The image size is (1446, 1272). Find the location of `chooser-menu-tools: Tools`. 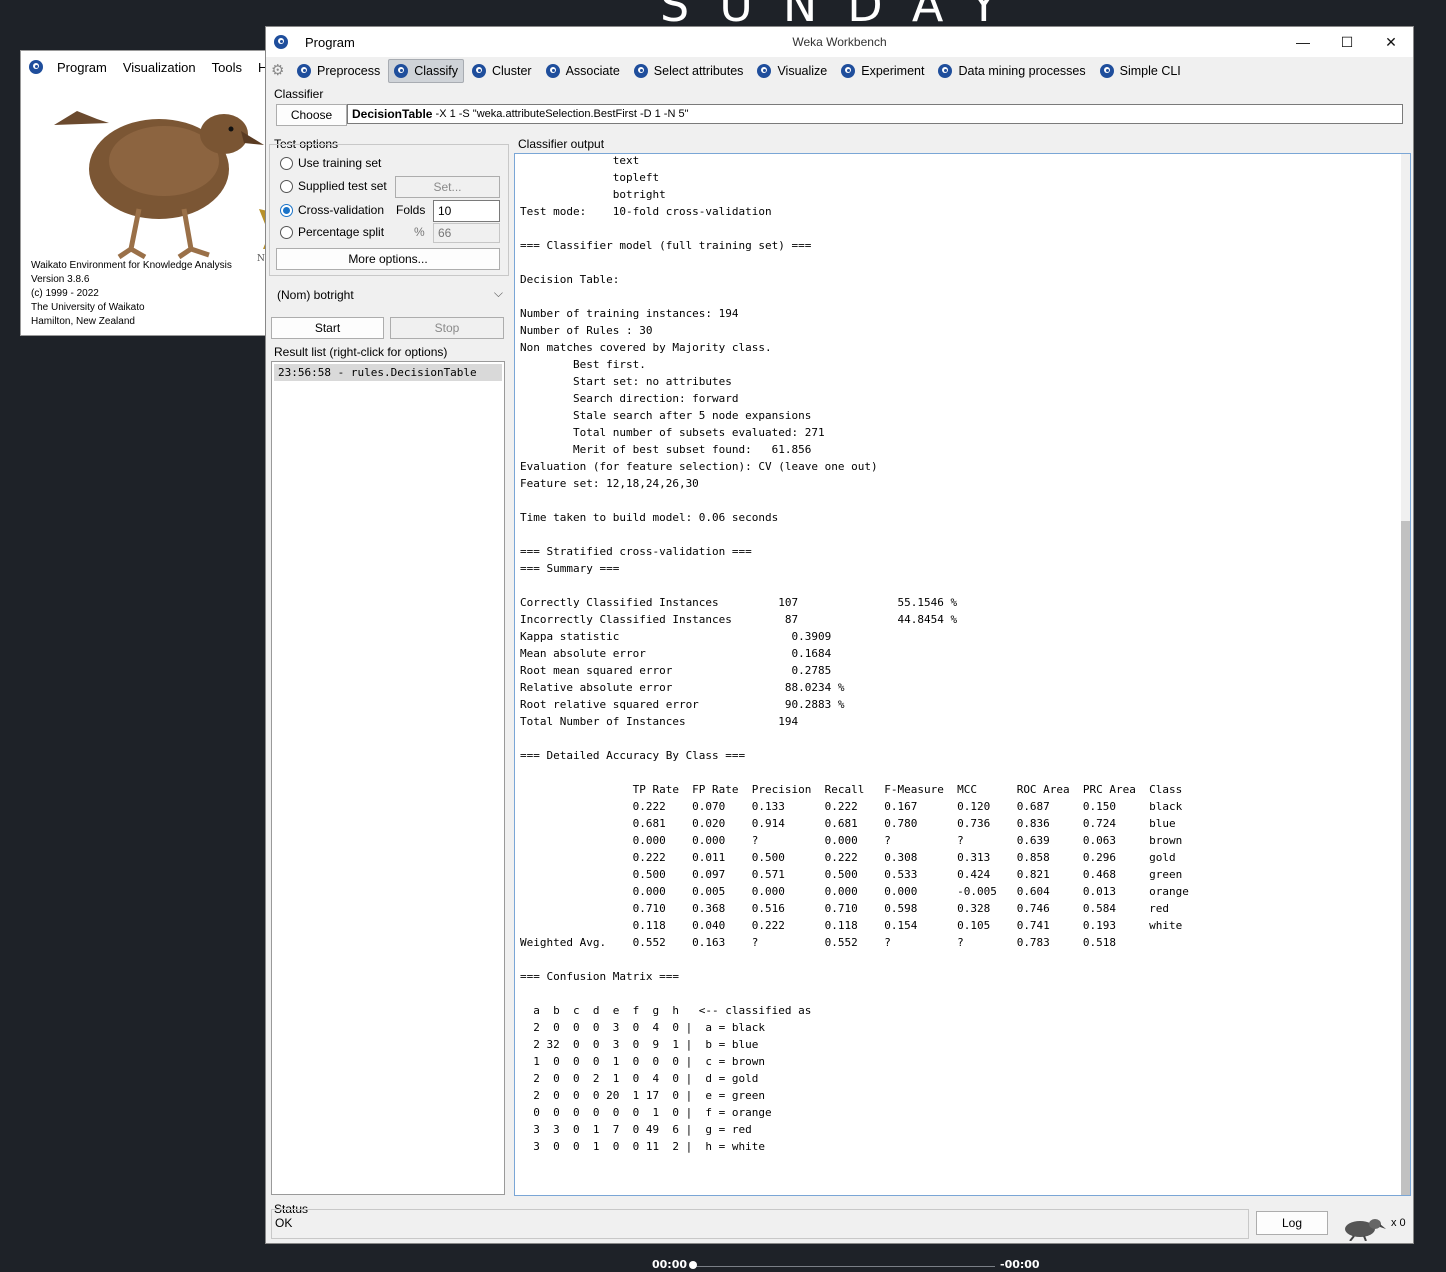

chooser-menu-tools: Tools is located at coordinates (227, 67).